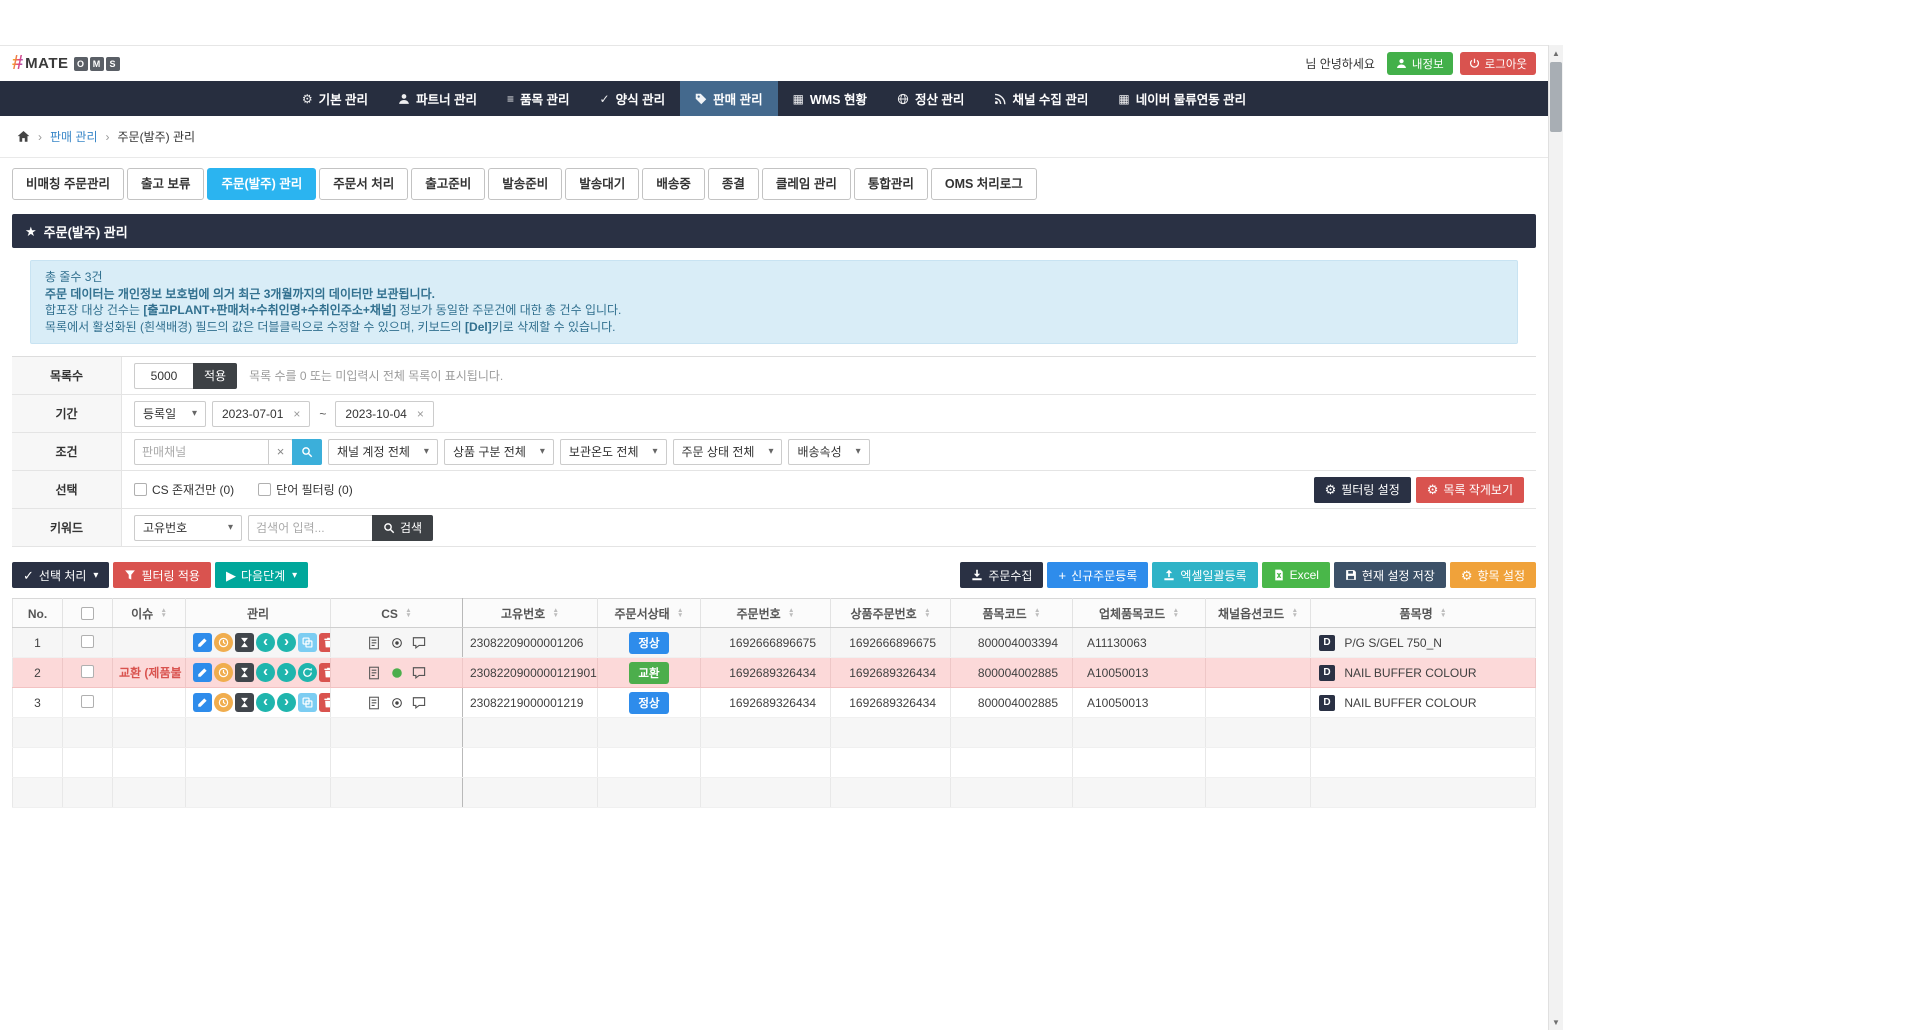 The image size is (1920, 1030). Describe the element at coordinates (307, 451) in the screenshot. I see `channel-search-button` at that location.